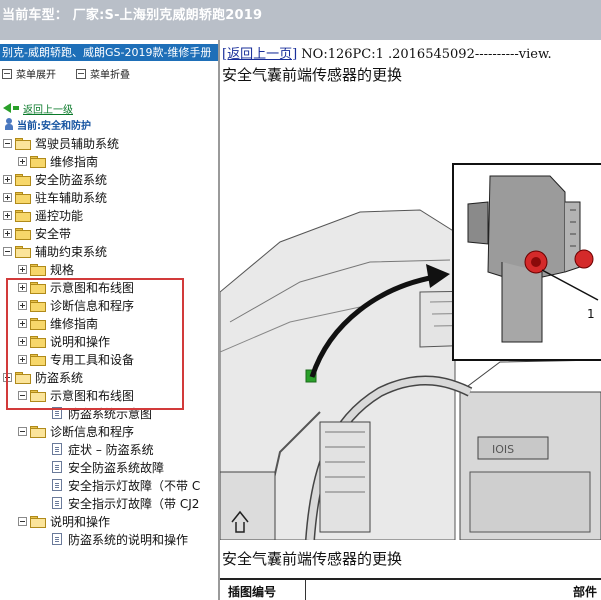  I want to click on tree-item-schematics: 示意图和布线图, so click(76, 287).